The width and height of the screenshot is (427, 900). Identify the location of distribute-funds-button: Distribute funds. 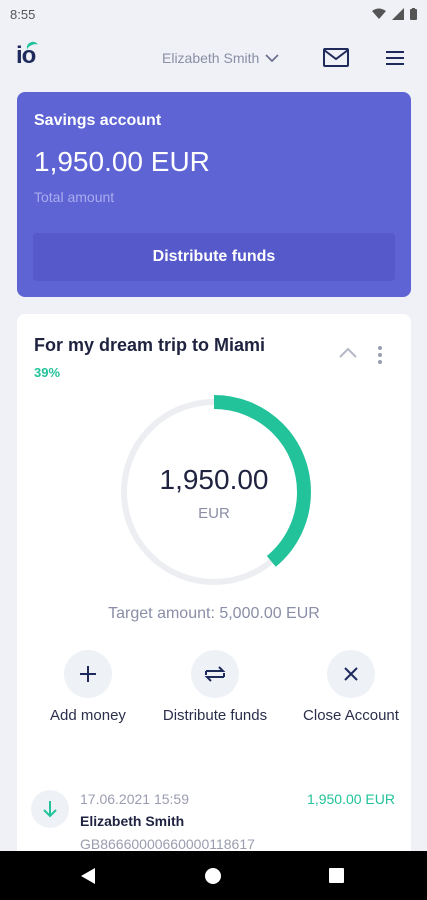
(214, 257).